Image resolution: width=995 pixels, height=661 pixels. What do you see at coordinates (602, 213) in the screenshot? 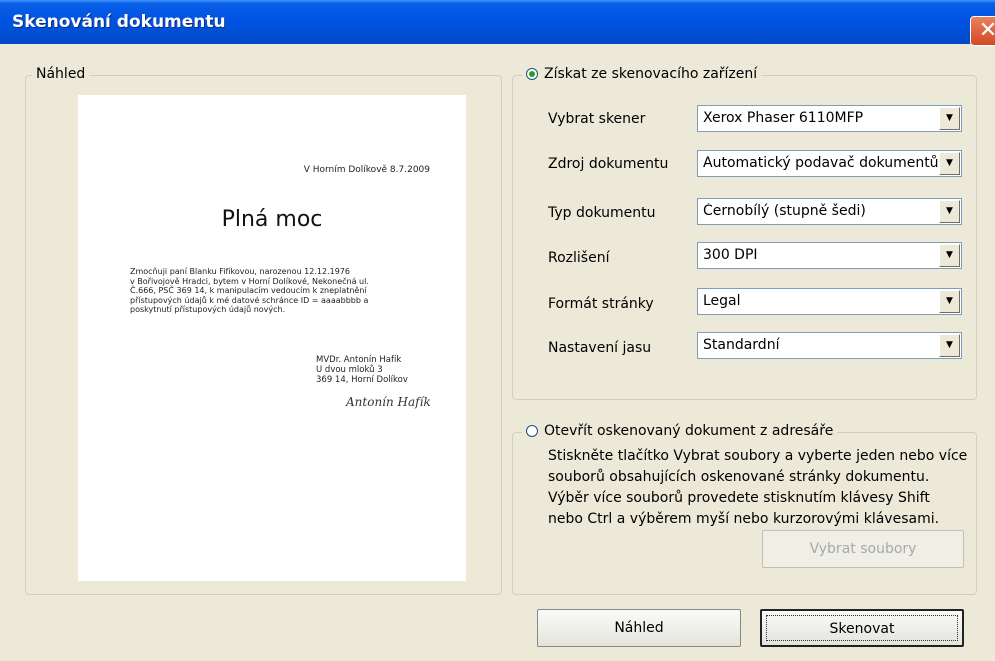
I see `field-label-doc-type: Typ dokumentu` at bounding box center [602, 213].